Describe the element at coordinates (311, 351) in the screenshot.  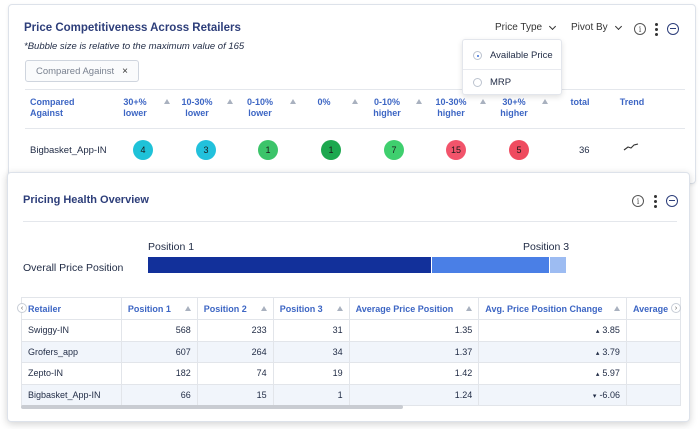
I see `cell-position-3: 34` at that location.